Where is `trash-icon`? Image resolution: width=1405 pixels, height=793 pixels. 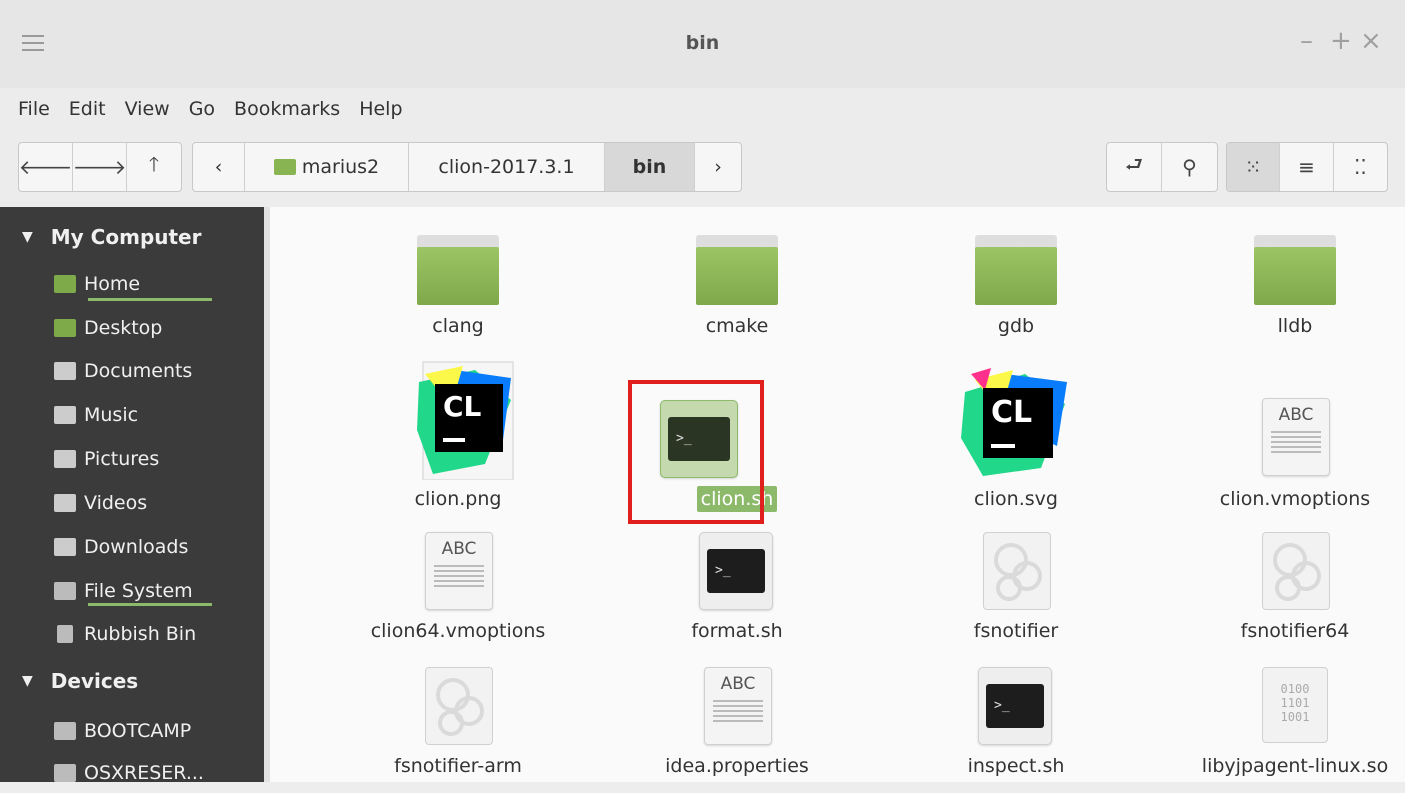 trash-icon is located at coordinates (65, 634).